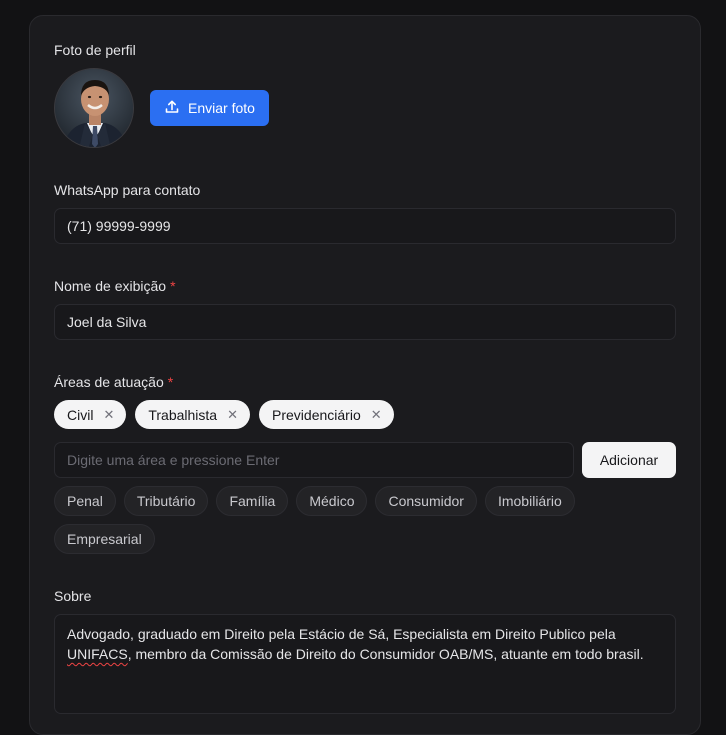  What do you see at coordinates (183, 414) in the screenshot?
I see `area-chip-label: Trabalhista` at bounding box center [183, 414].